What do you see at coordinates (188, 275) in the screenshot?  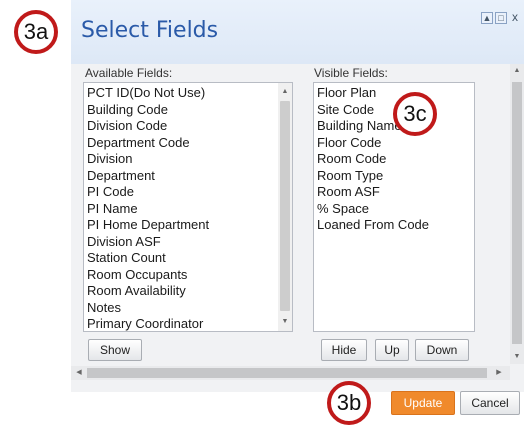 I see `available-field-item: Room Occupants` at bounding box center [188, 275].